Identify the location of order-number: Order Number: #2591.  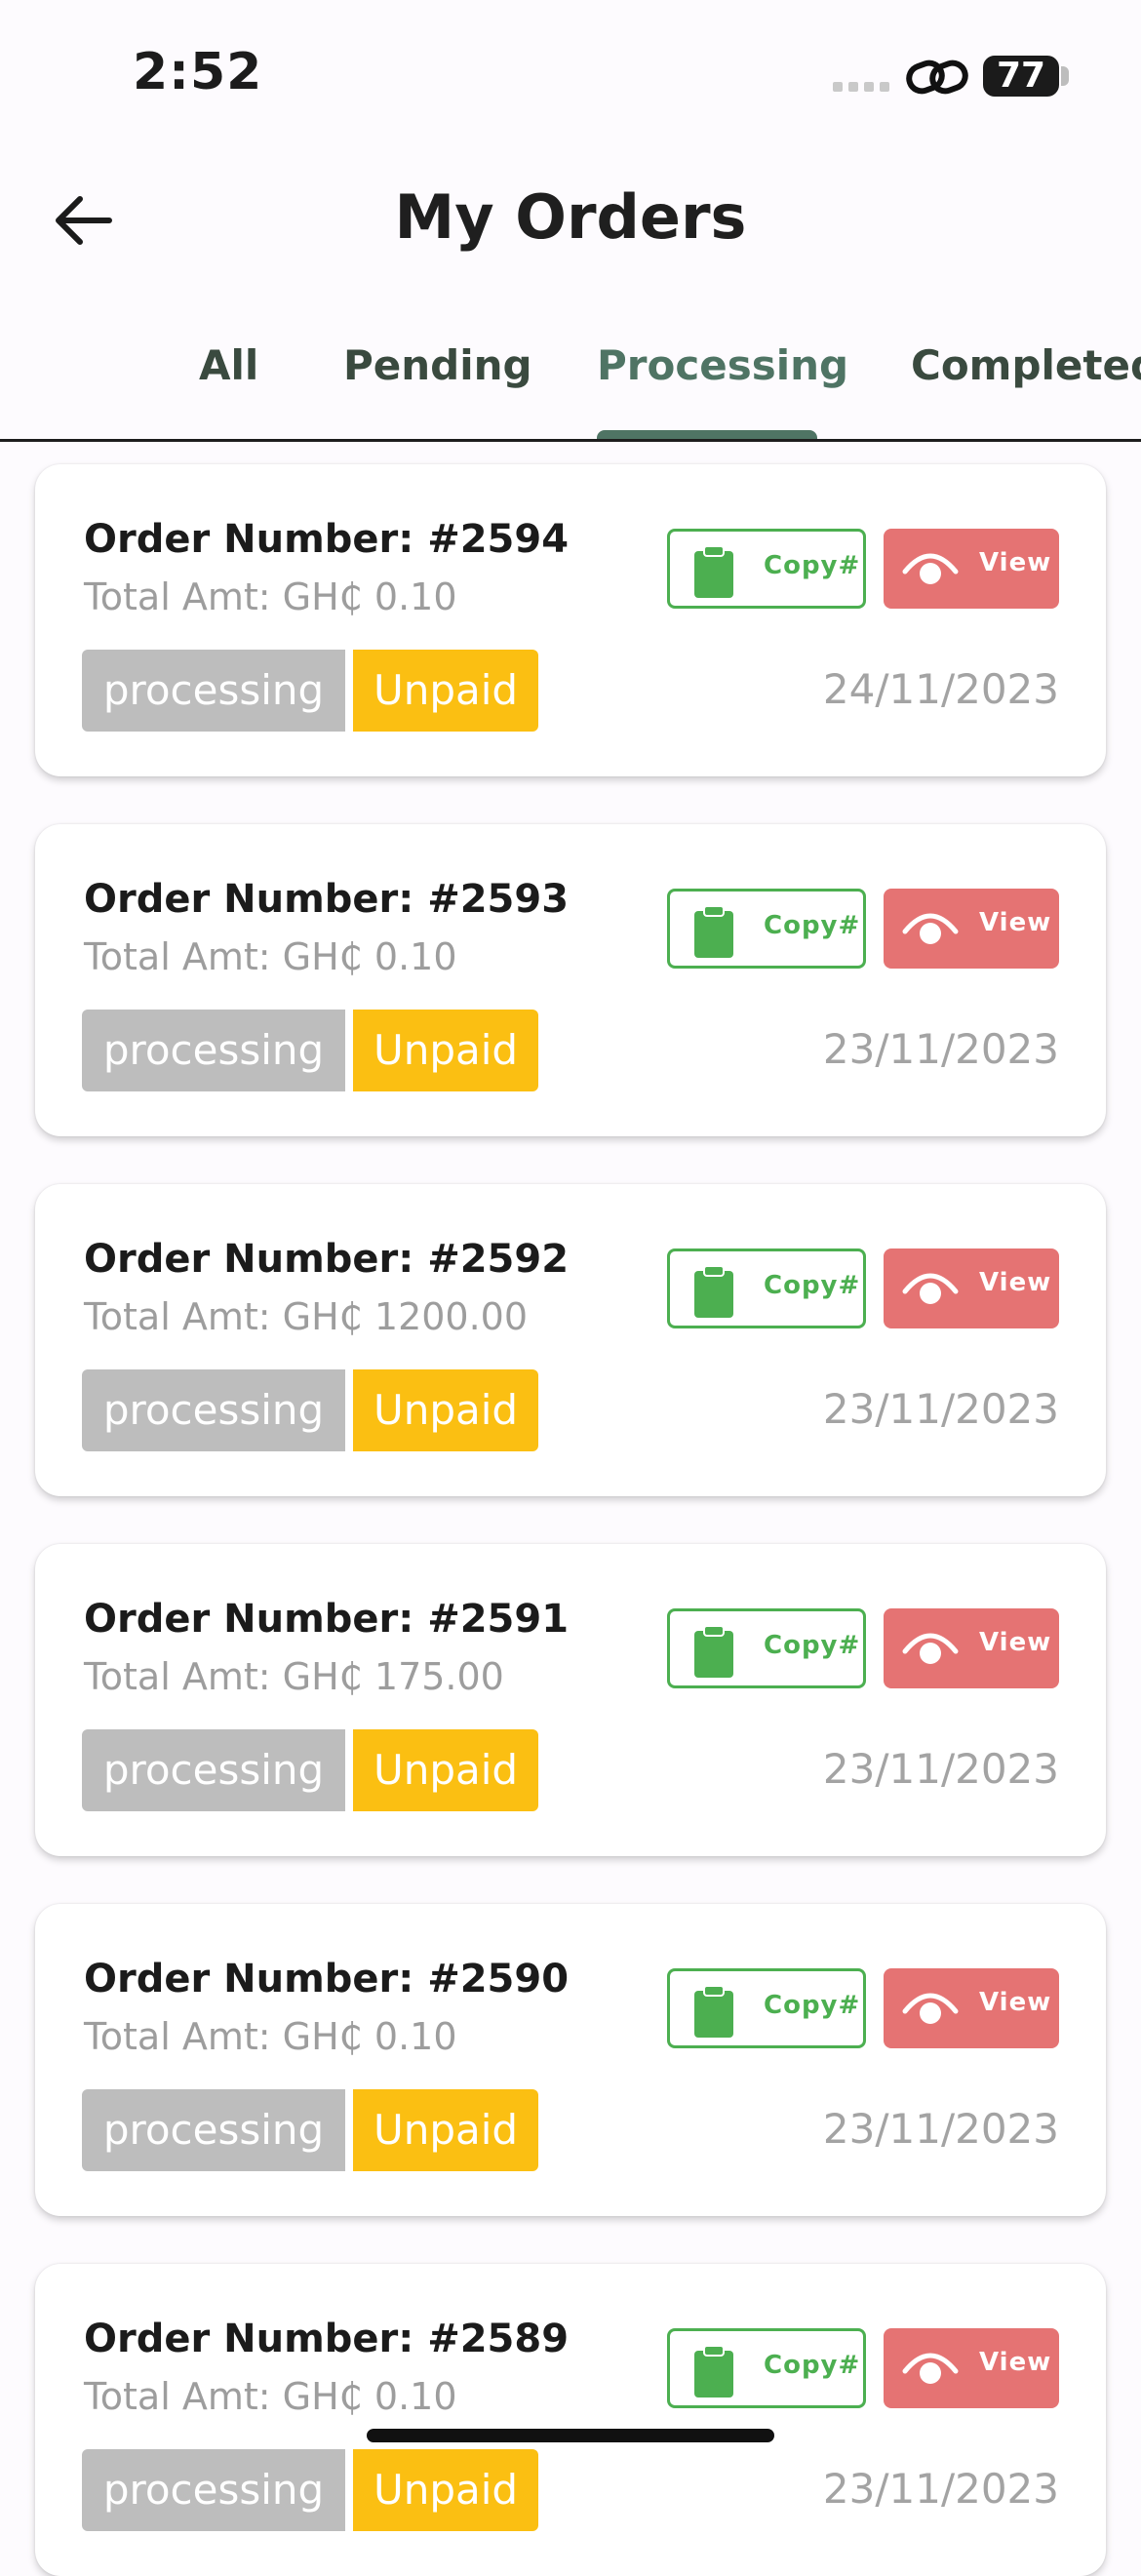
(327, 1619).